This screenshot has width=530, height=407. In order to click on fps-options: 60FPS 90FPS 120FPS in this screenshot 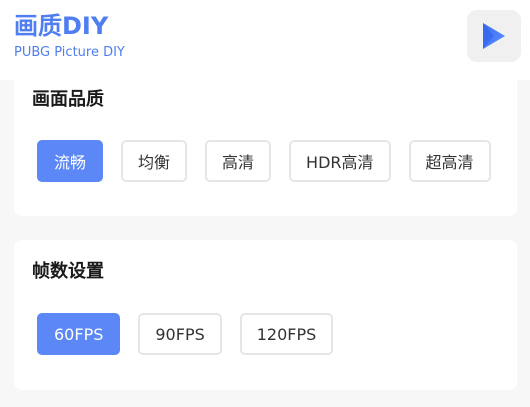, I will do `click(185, 334)`.